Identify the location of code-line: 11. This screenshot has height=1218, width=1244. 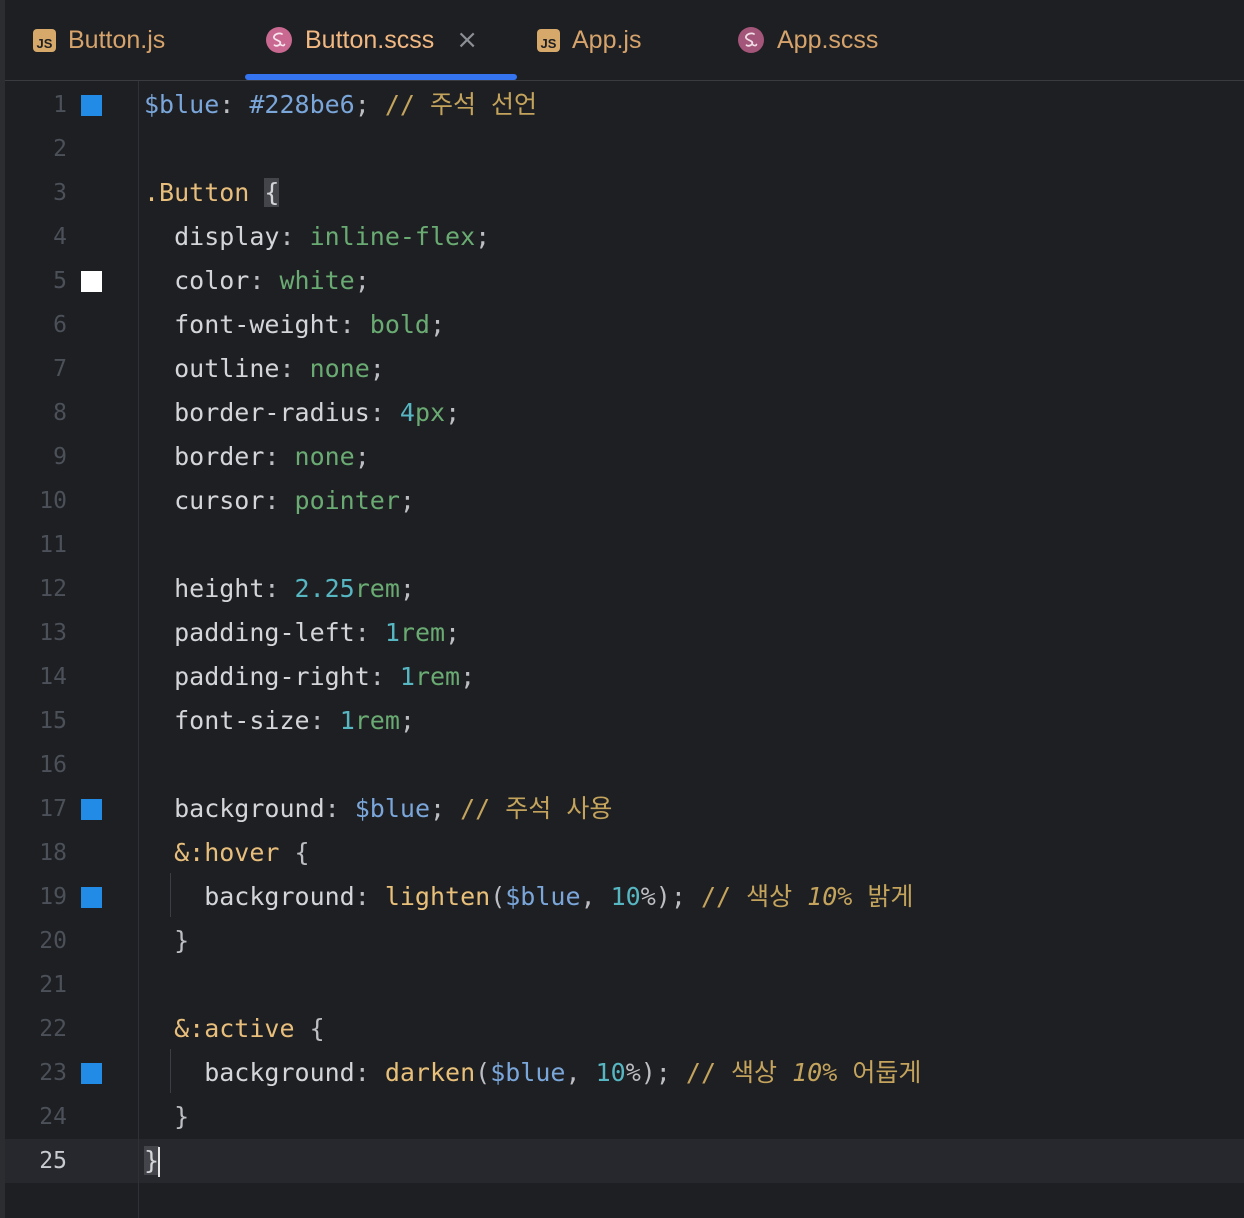
(624, 545).